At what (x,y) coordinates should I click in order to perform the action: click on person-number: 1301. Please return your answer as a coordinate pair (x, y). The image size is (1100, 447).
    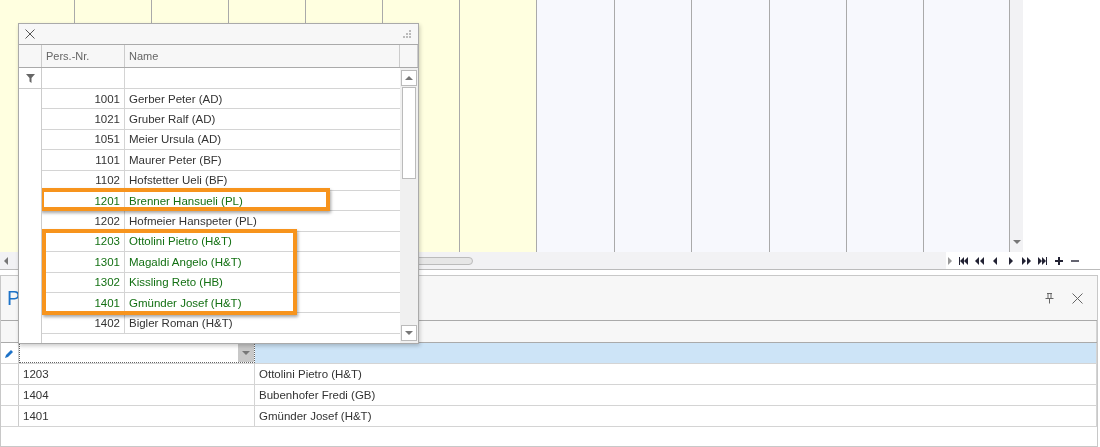
    Looking at the image, I should click on (107, 261).